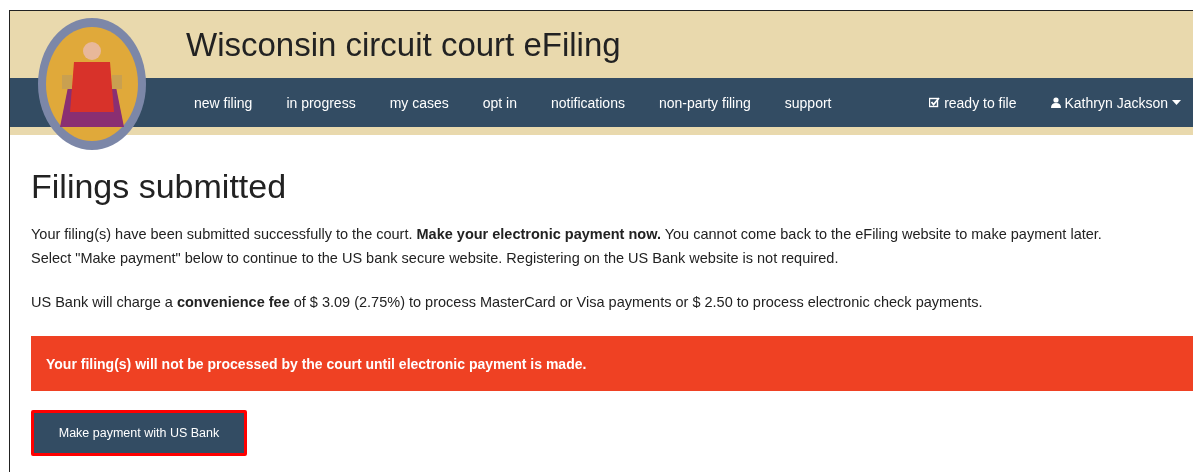  I want to click on nav-link: notifications, so click(588, 102).